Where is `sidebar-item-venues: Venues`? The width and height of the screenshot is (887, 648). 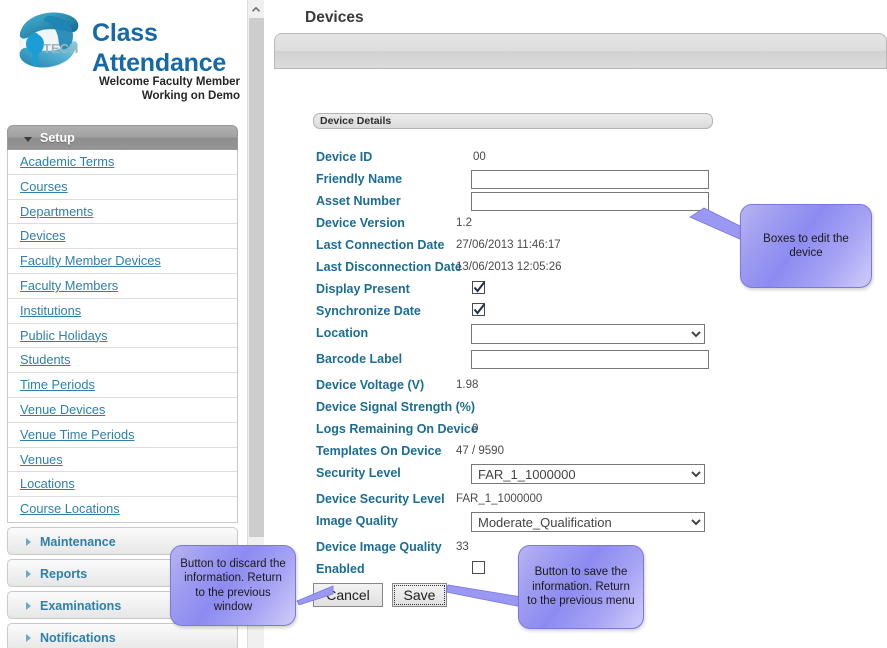
sidebar-item-venues: Venues is located at coordinates (122, 460).